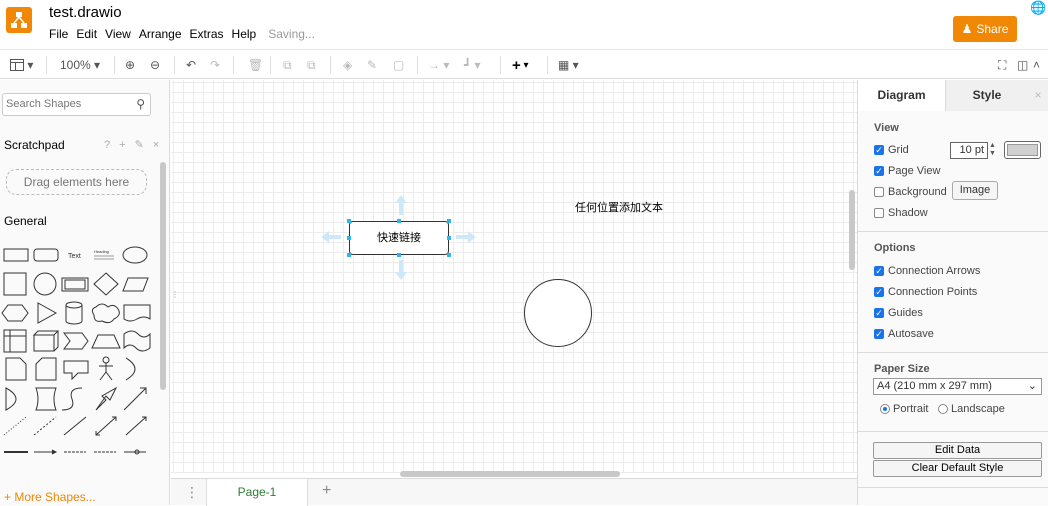 This screenshot has width=1048, height=506. I want to click on redo-icon: ↷, so click(215, 65).